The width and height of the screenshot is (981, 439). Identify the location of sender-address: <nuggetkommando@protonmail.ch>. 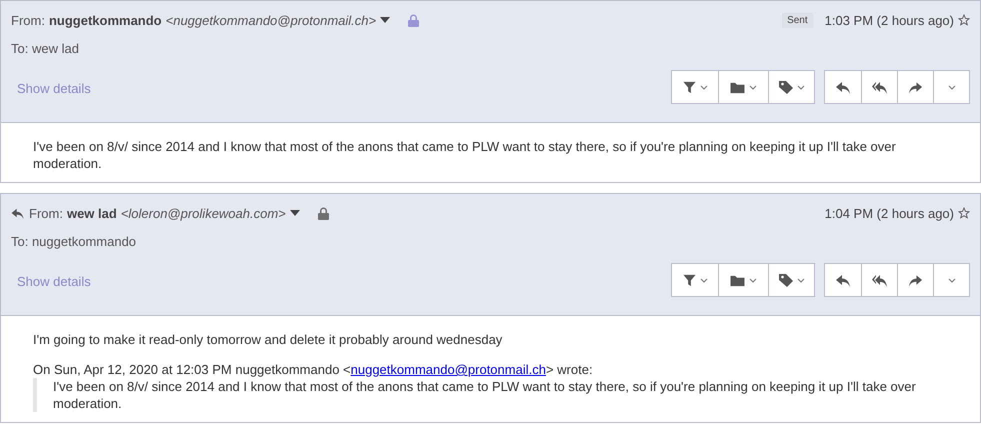
(271, 20).